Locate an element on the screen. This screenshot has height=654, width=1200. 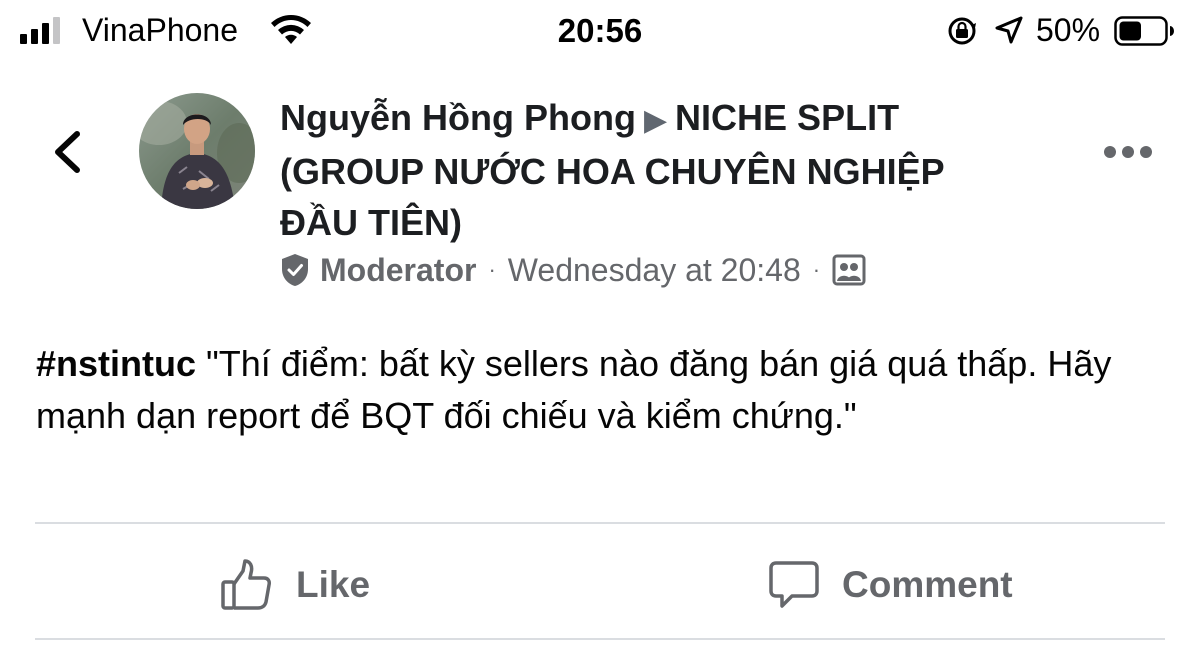
avatar is located at coordinates (197, 151).